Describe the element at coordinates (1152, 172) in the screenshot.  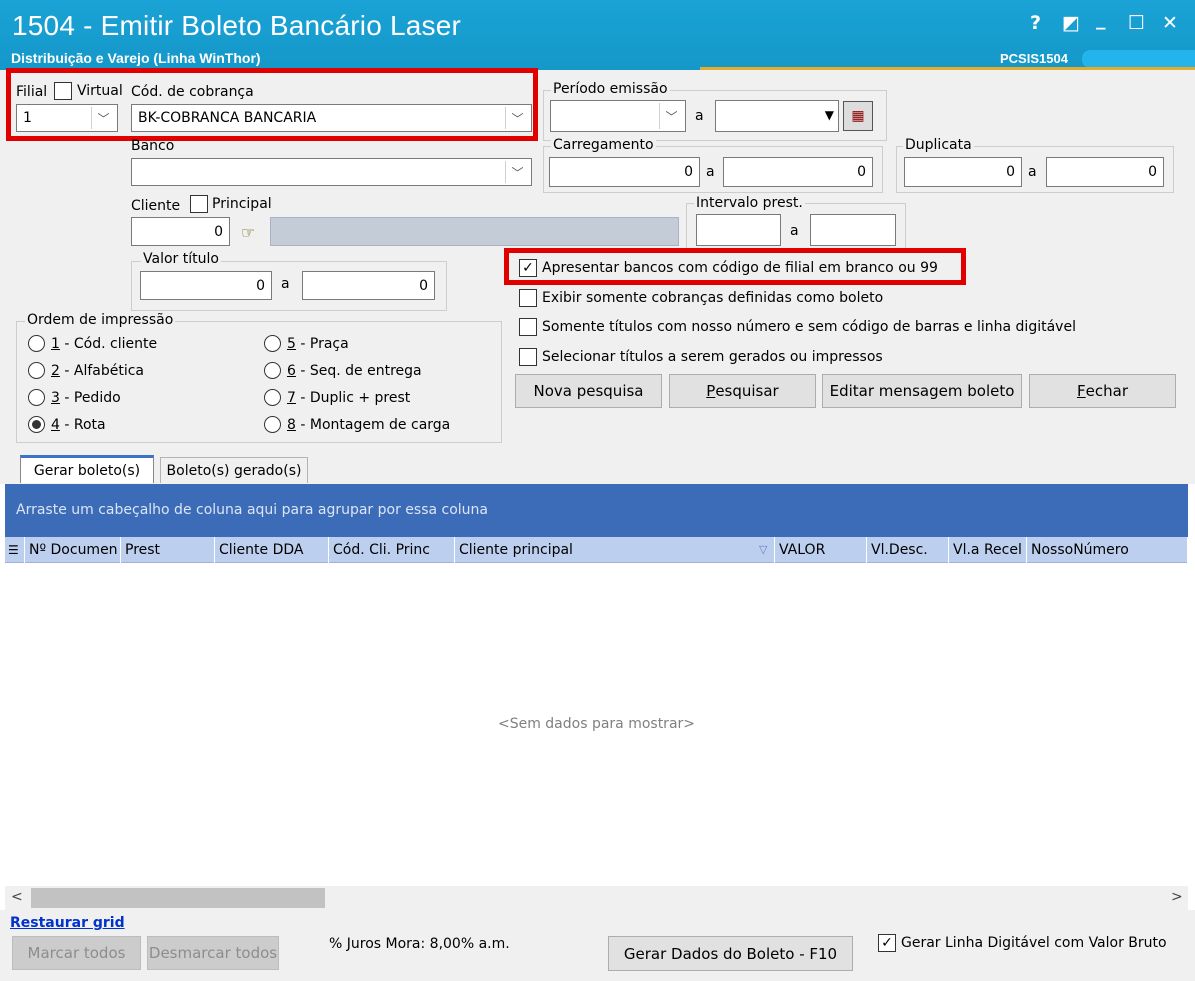
I see `duplicata-to-value: 0` at that location.